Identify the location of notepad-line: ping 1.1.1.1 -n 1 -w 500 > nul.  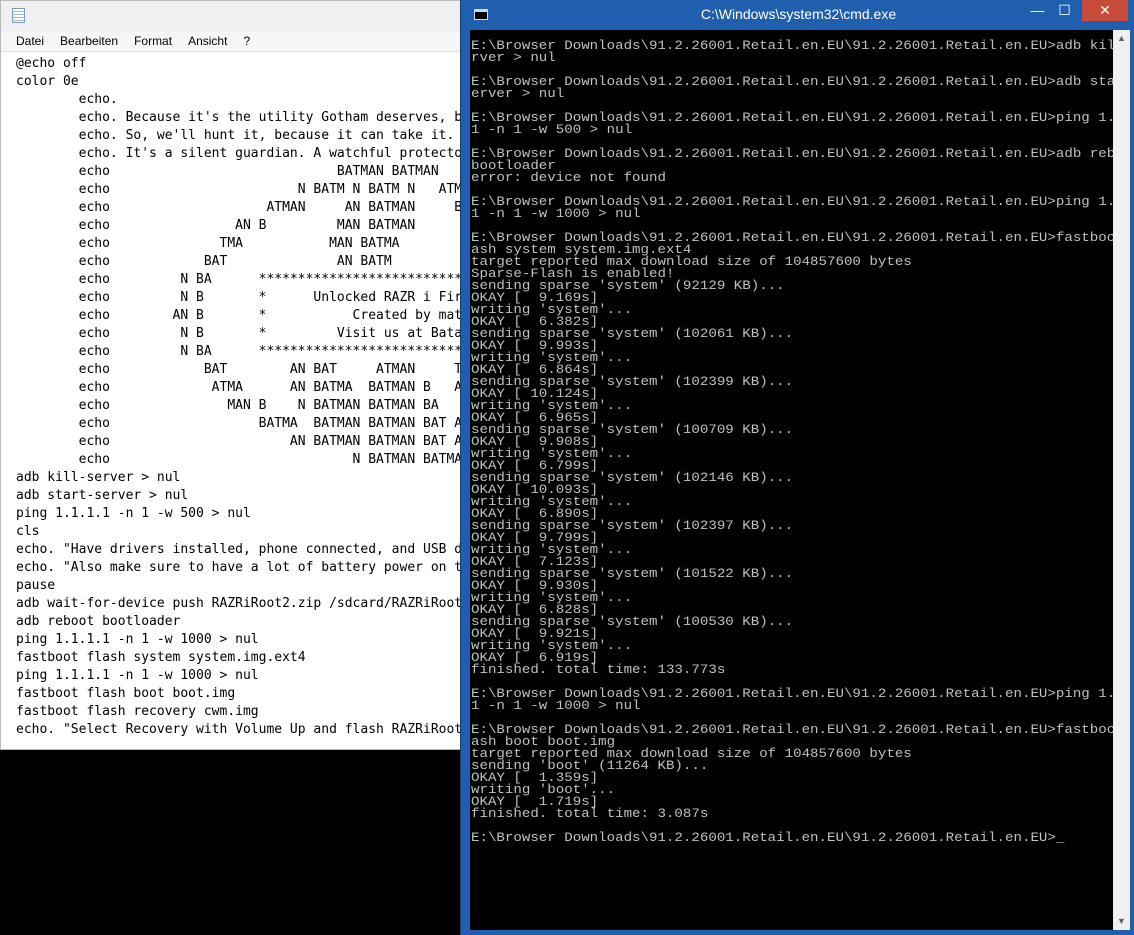
(133, 513).